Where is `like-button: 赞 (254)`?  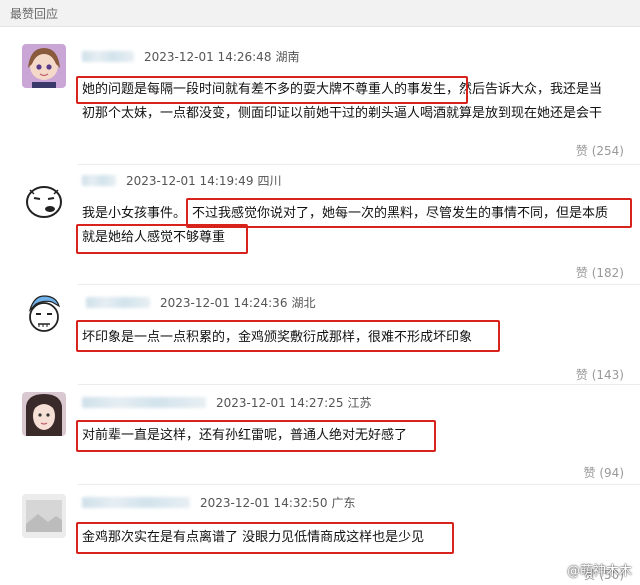 like-button: 赞 (254) is located at coordinates (600, 150).